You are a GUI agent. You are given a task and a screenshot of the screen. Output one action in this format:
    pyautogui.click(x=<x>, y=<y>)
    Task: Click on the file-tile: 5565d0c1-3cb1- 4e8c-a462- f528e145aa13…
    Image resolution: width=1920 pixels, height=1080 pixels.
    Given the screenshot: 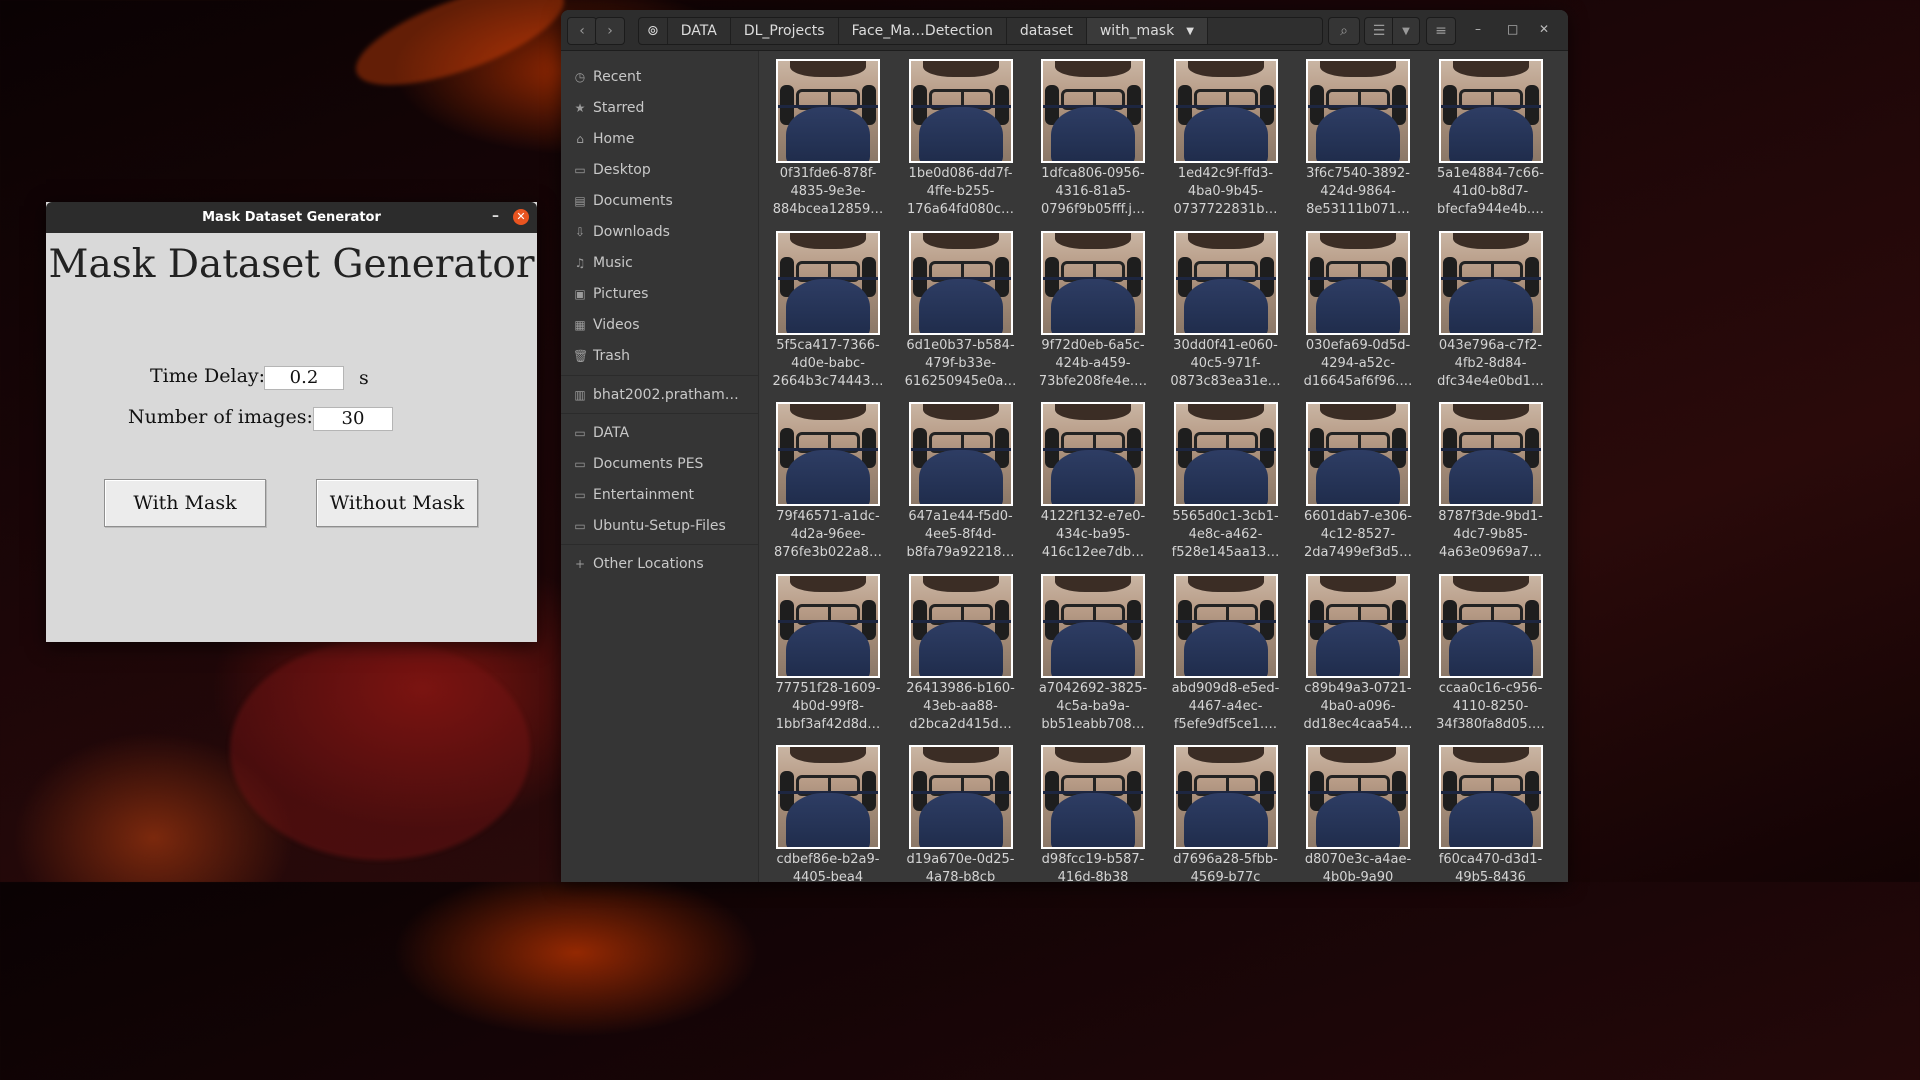 What is the action you would take?
    pyautogui.click(x=1226, y=482)
    